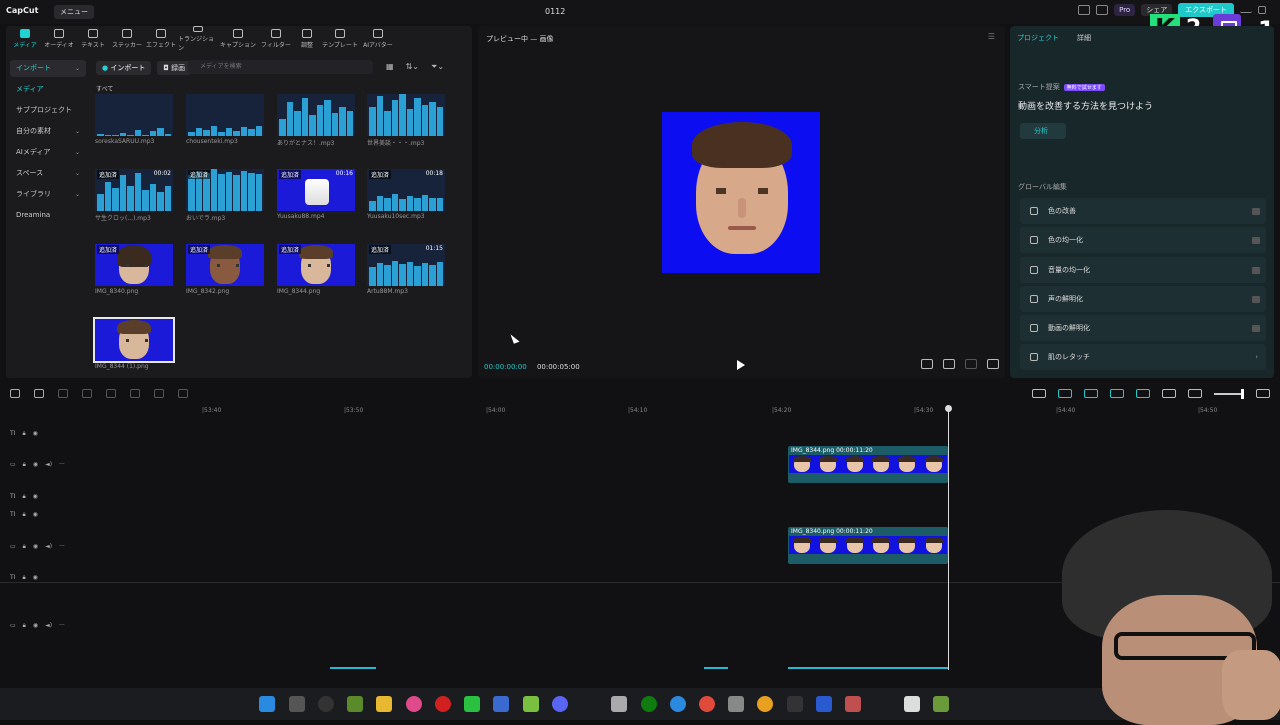 Image resolution: width=1280 pixels, height=725 pixels. What do you see at coordinates (161, 39) in the screenshot?
I see `tab-effect: エフェクト` at bounding box center [161, 39].